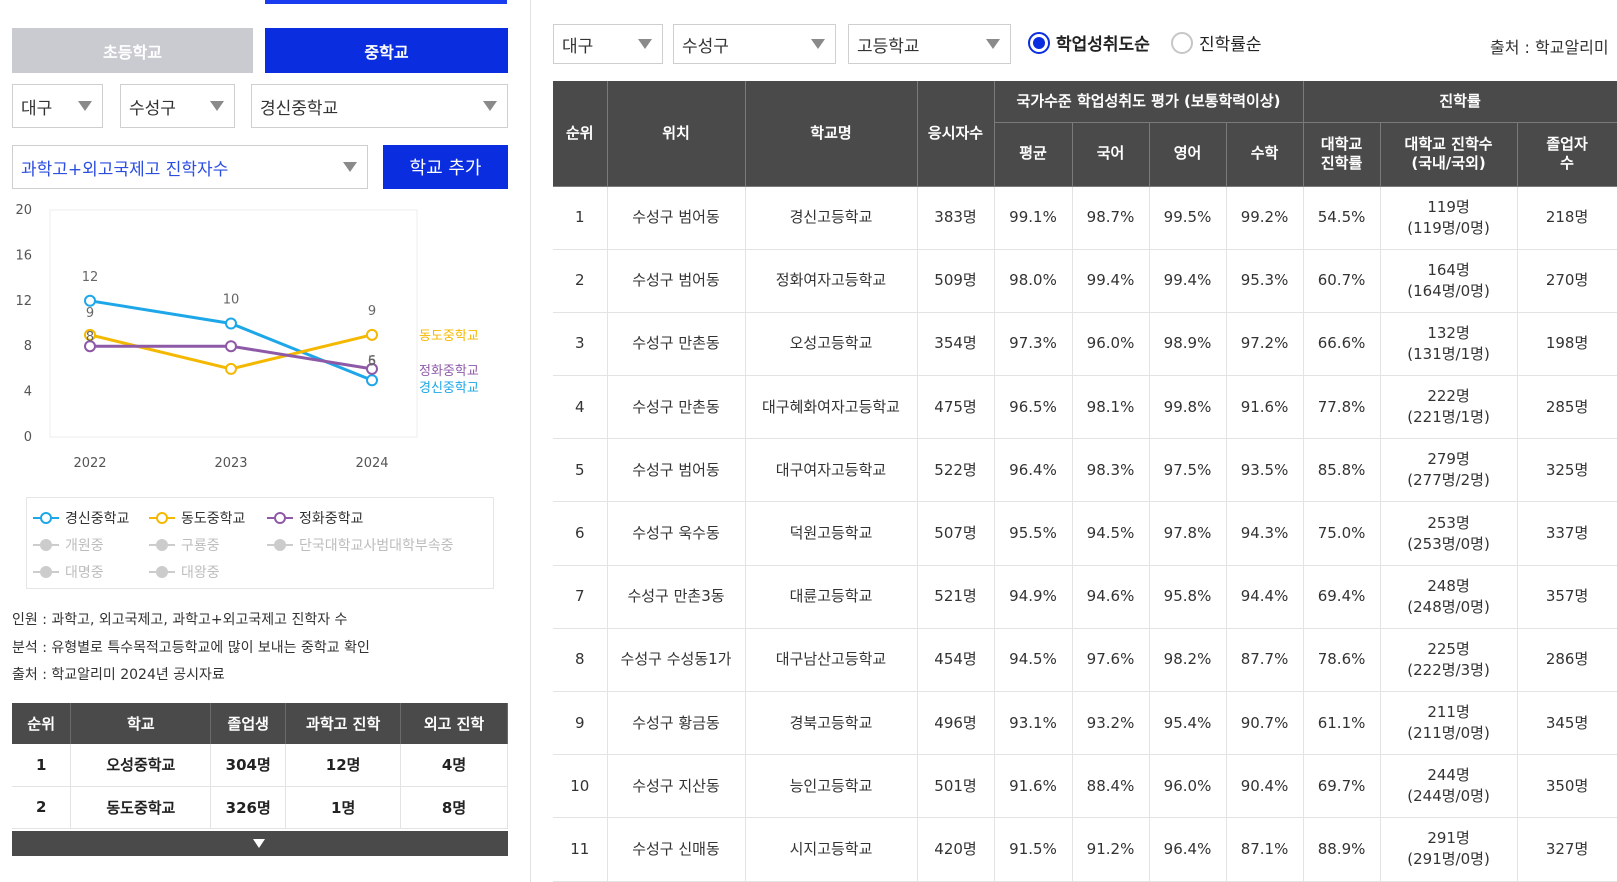 This screenshot has height=882, width=1617. Describe the element at coordinates (831, 470) in the screenshot. I see `cell-school-name: 대구여자고등학교` at that location.